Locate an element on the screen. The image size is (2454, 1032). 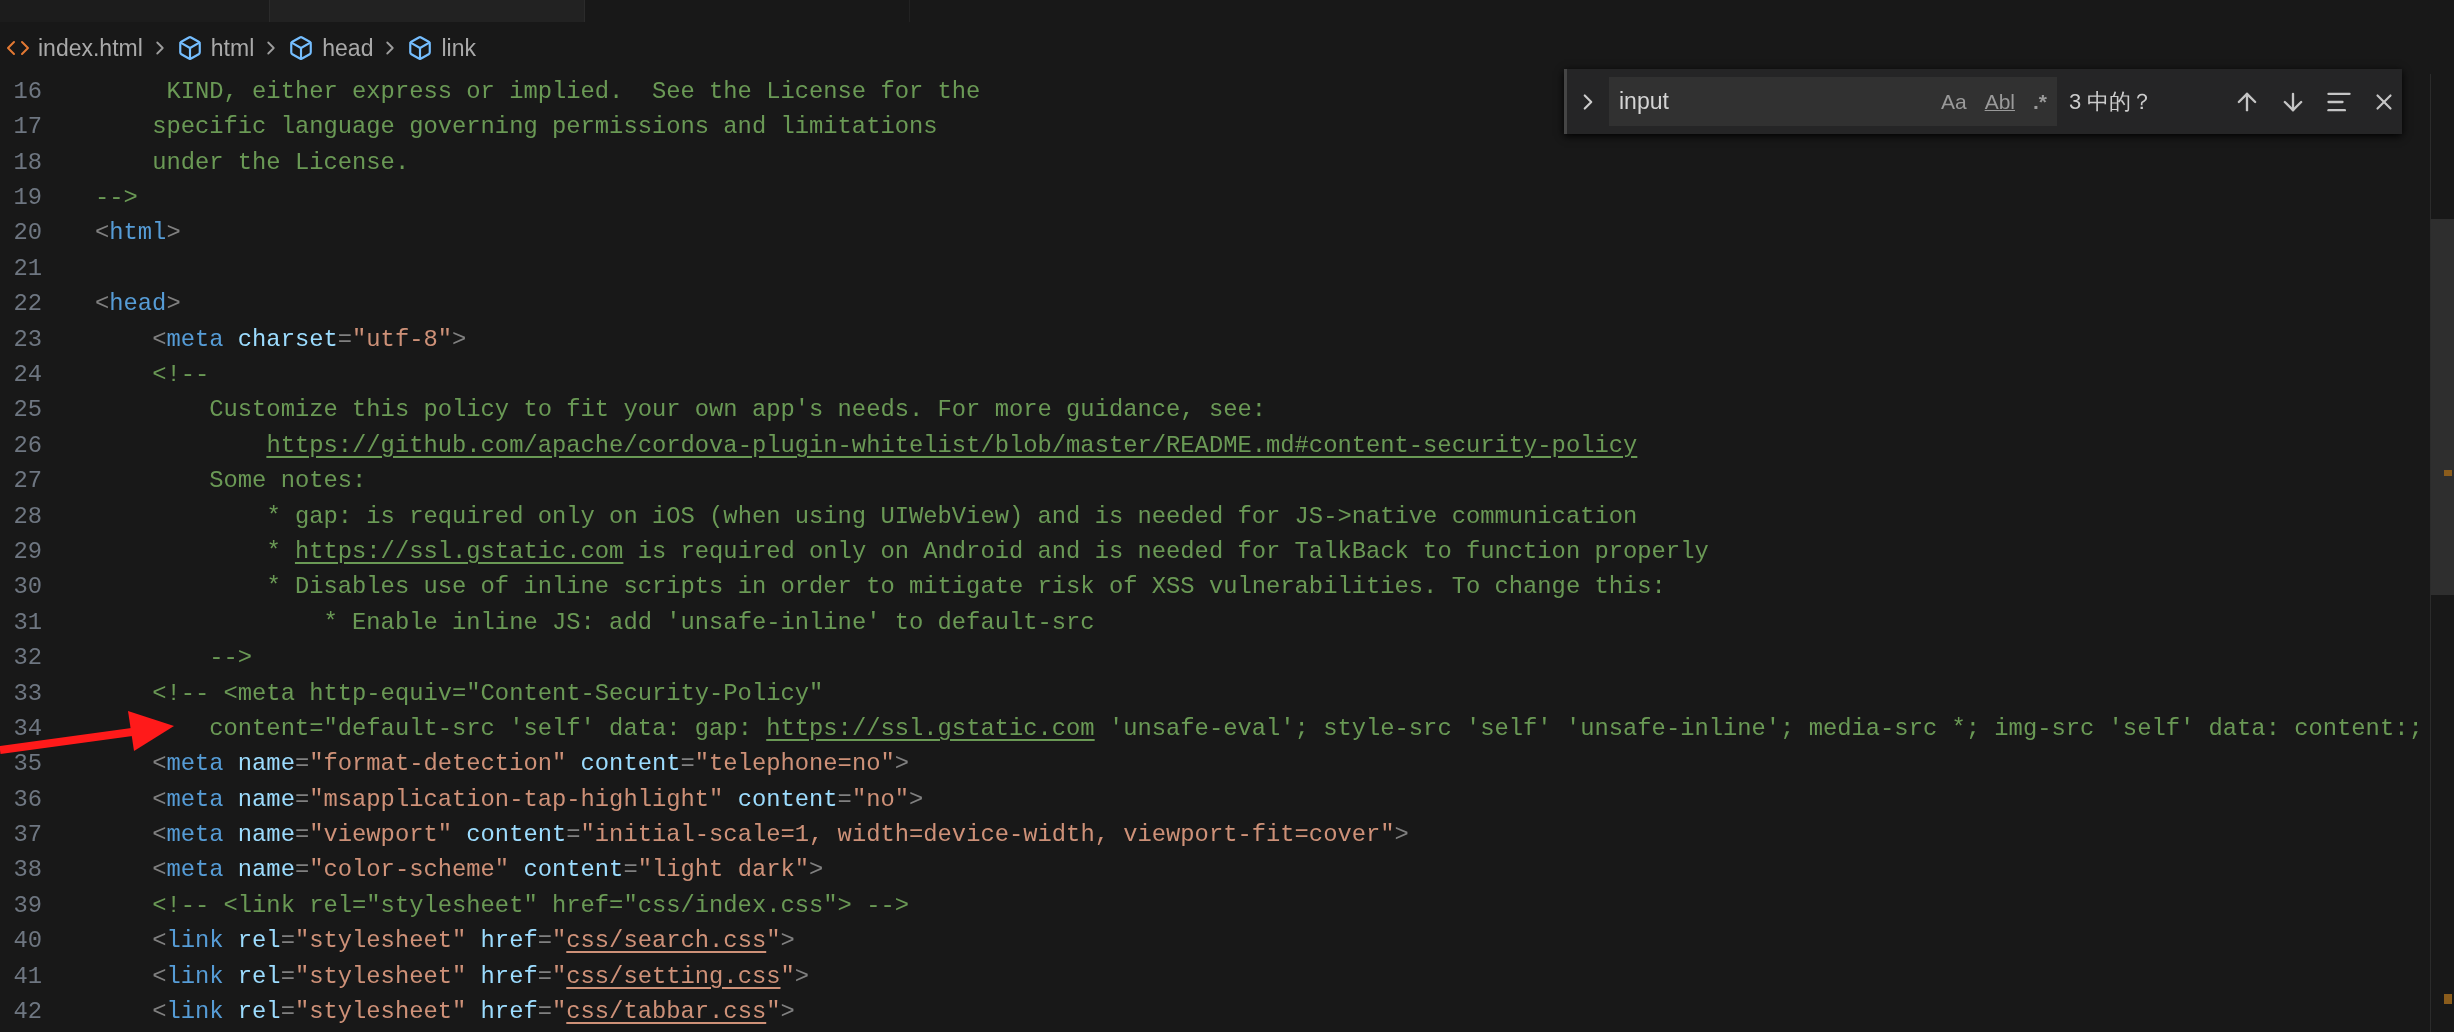
line-number: 28 is located at coordinates (27, 516).